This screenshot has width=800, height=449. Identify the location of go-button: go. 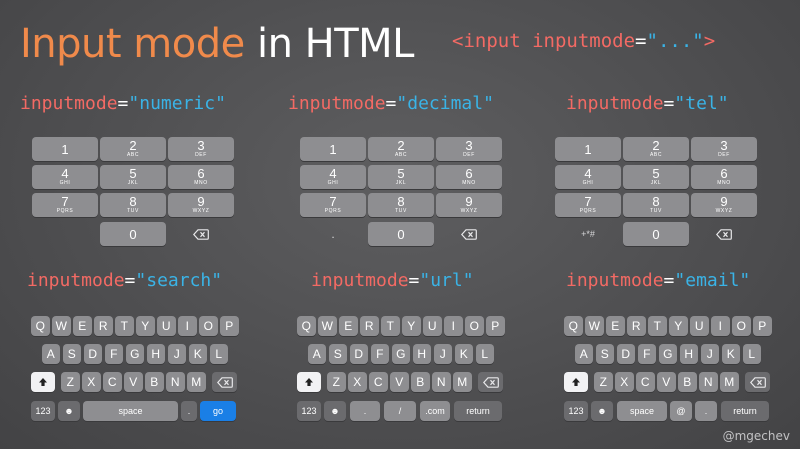
(218, 411).